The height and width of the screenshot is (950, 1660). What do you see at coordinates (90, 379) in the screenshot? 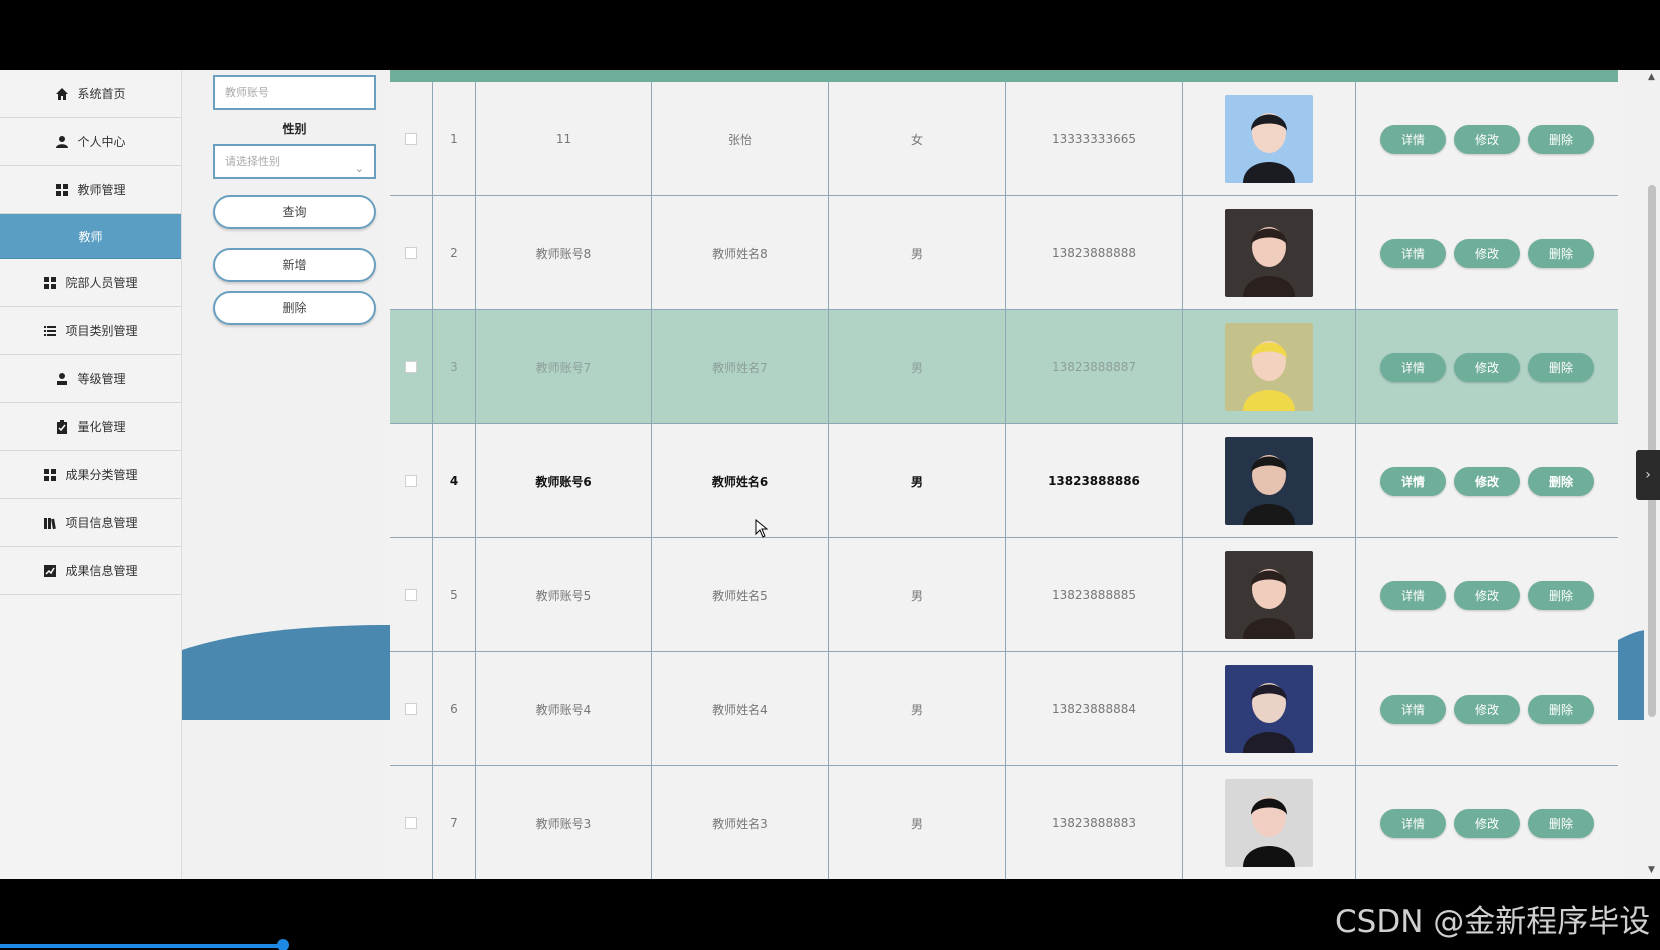
I see `sidebar-item-level: 等级管理` at bounding box center [90, 379].